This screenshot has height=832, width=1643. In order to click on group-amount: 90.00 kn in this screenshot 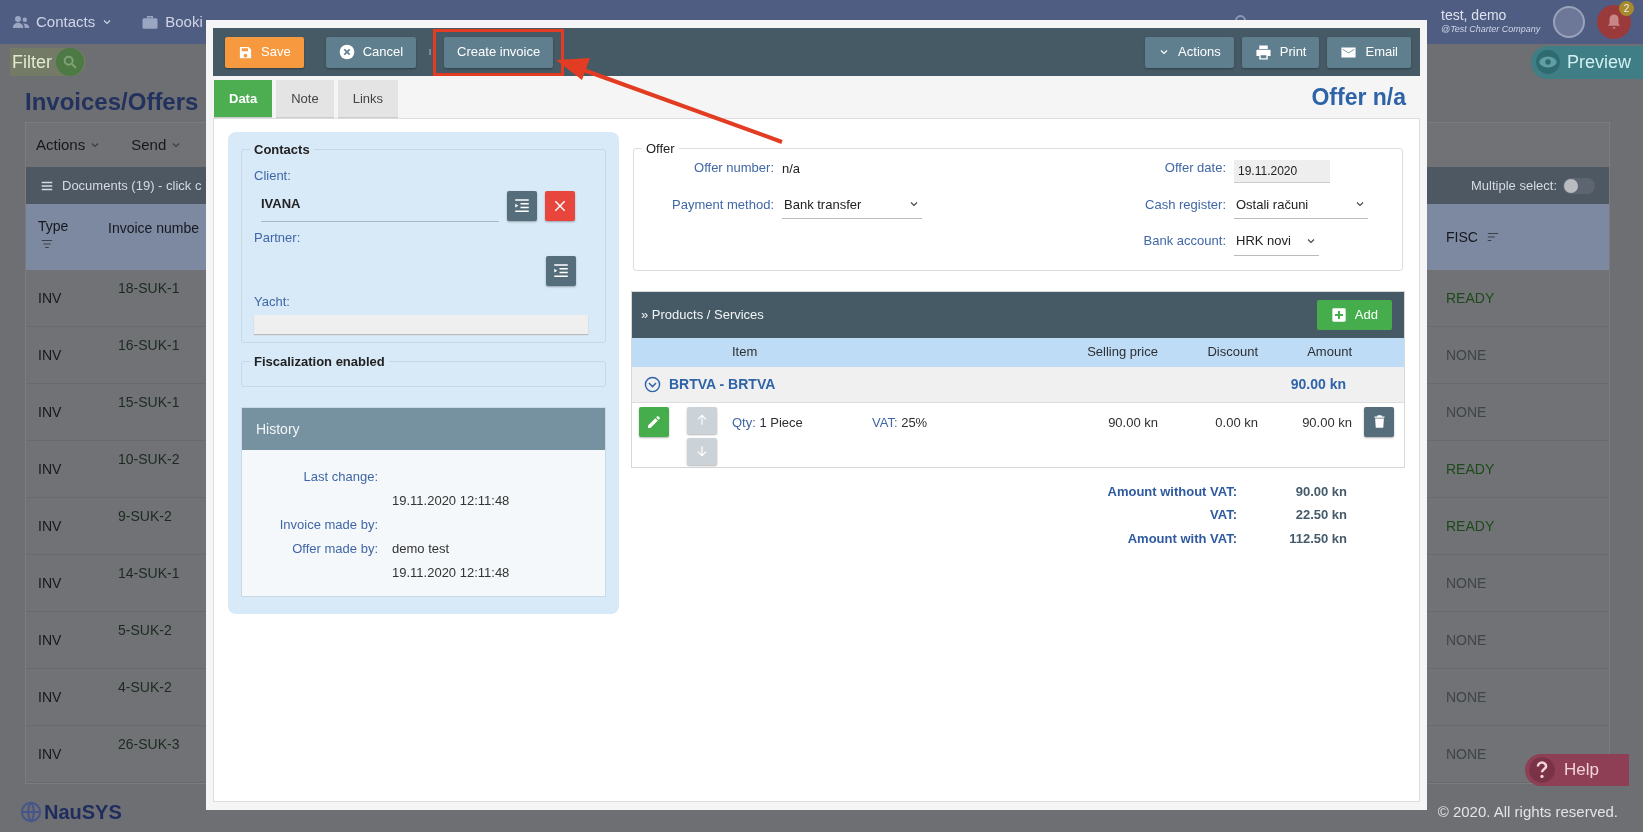, I will do `click(1318, 384)`.